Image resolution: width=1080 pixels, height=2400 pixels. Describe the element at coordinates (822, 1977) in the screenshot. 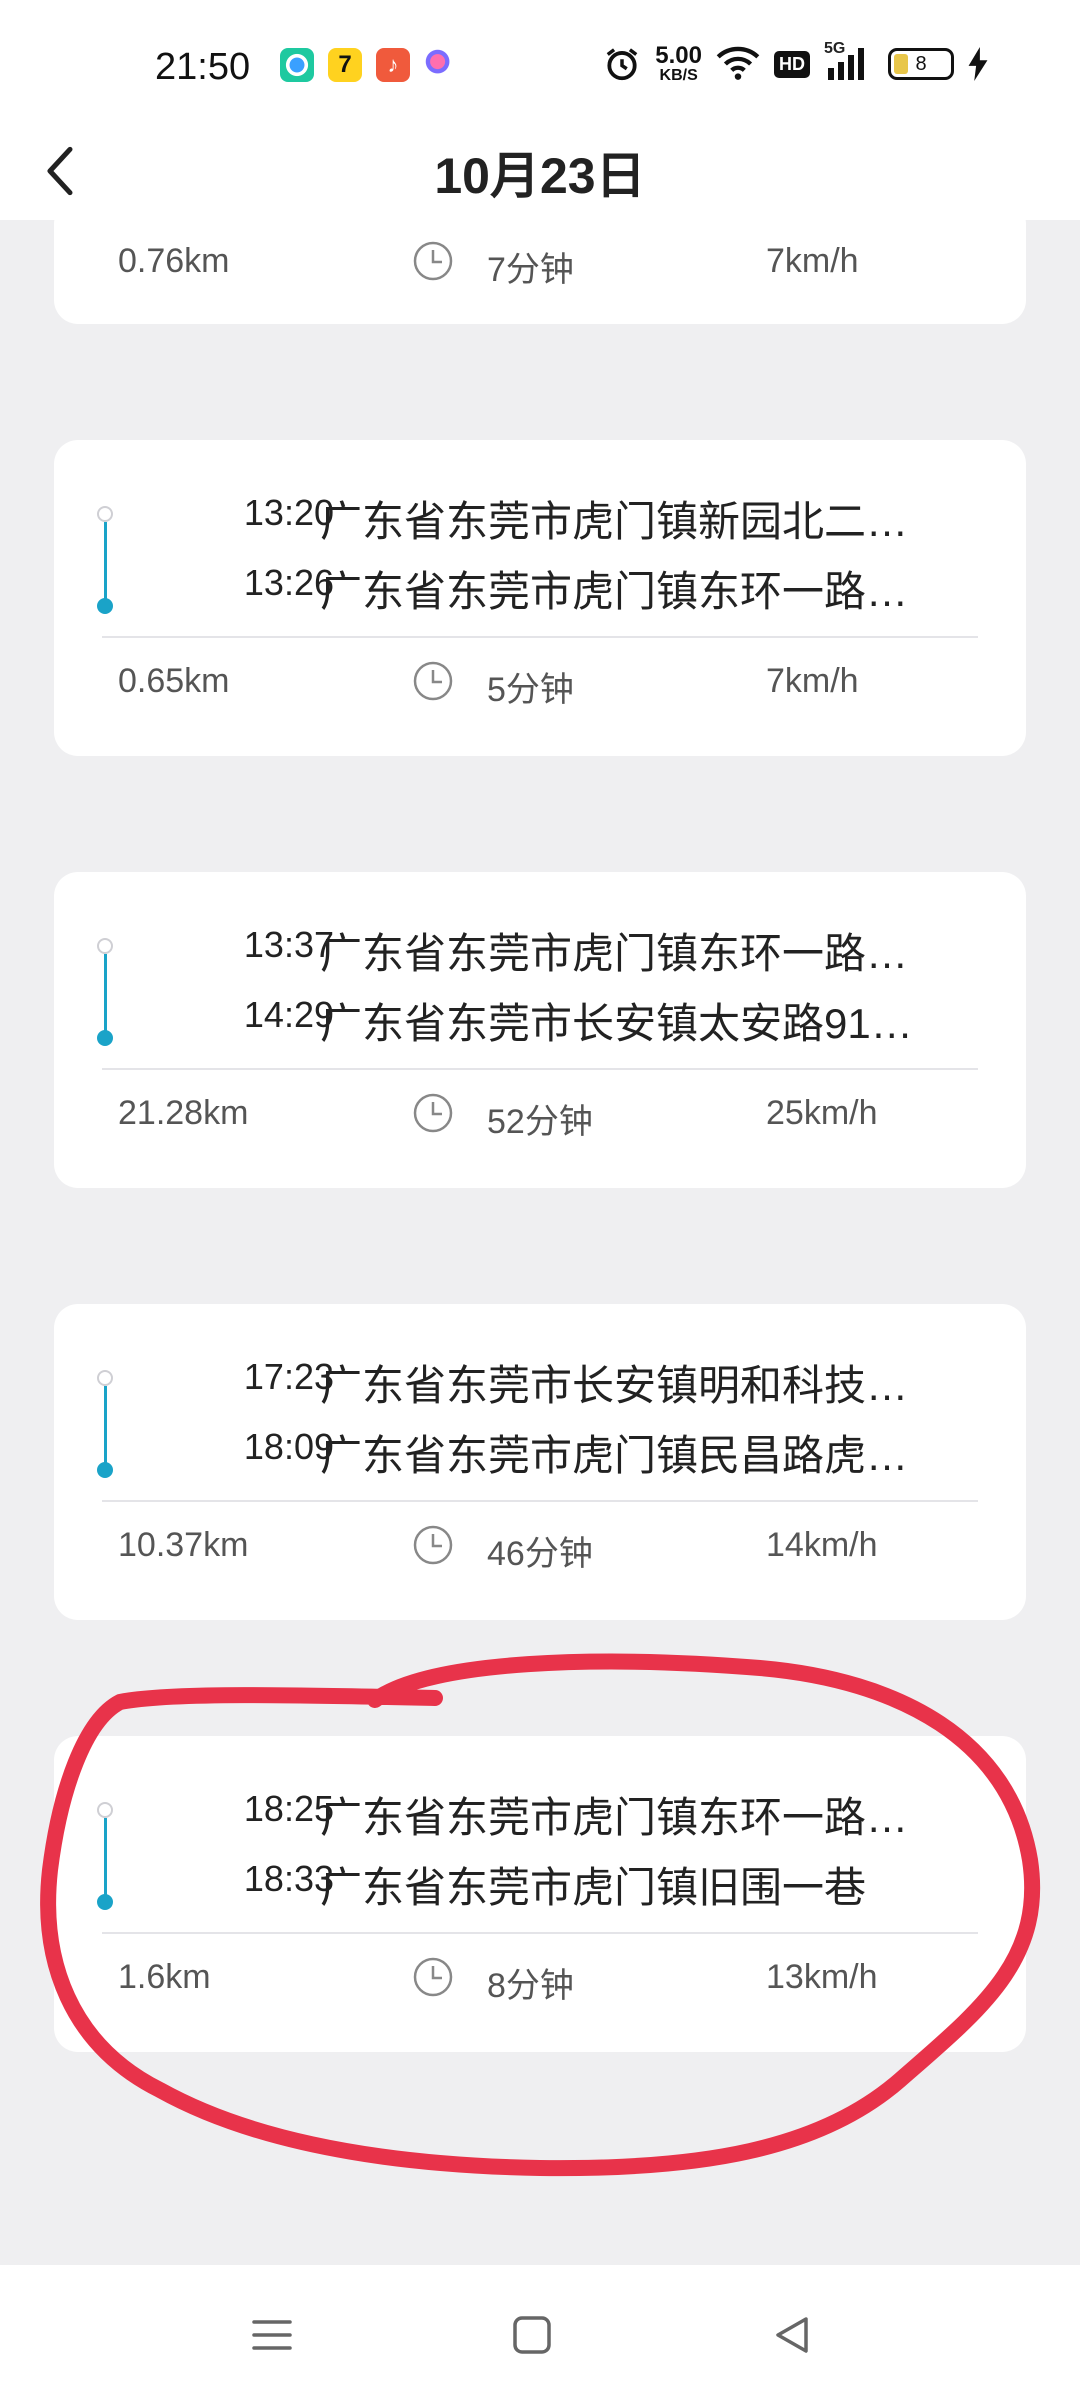

I see `trip-speed: 13km/h` at that location.